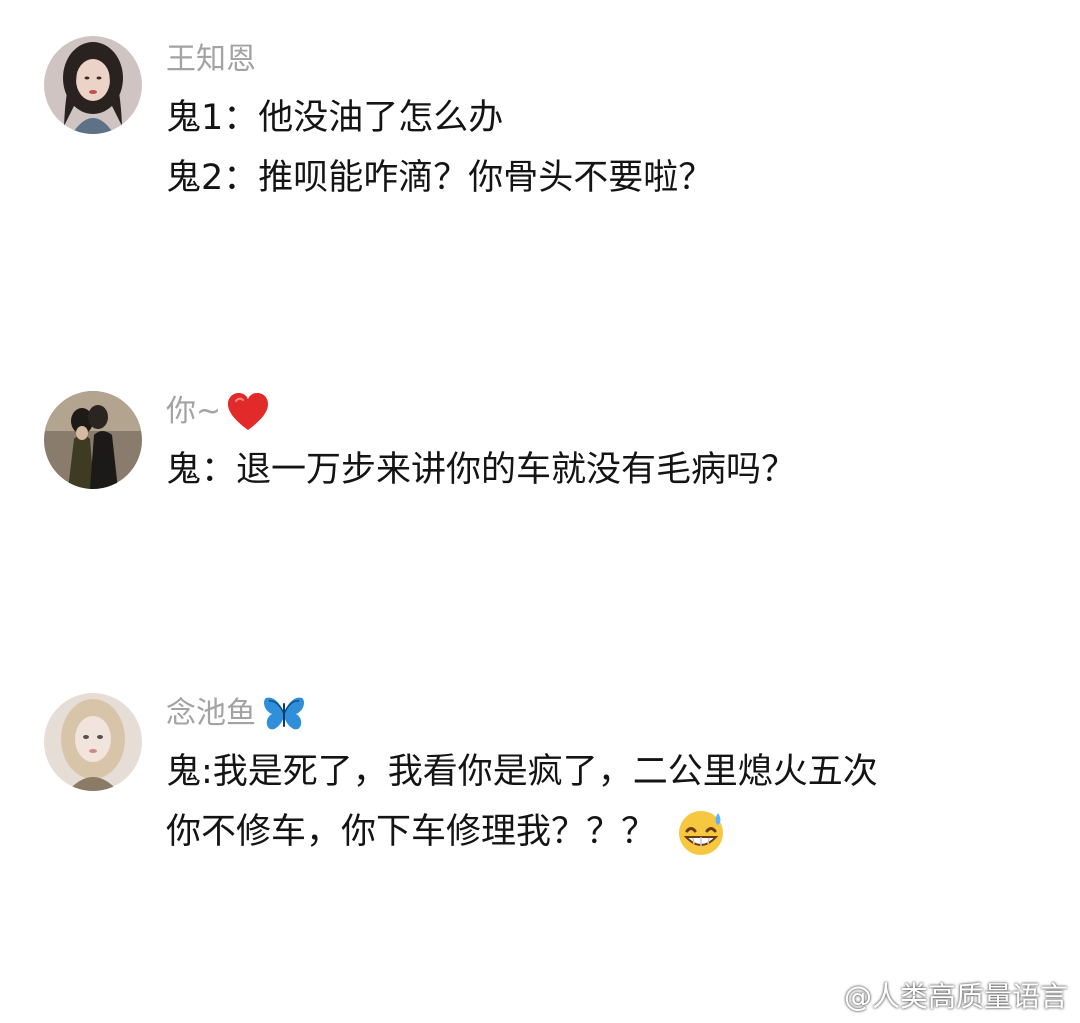 This screenshot has height=1023, width=1080. What do you see at coordinates (439, 148) in the screenshot?
I see `comment-text: 鬼1：他没油了怎么办 鬼2：推呗能咋滴？你骨头不要啦？` at bounding box center [439, 148].